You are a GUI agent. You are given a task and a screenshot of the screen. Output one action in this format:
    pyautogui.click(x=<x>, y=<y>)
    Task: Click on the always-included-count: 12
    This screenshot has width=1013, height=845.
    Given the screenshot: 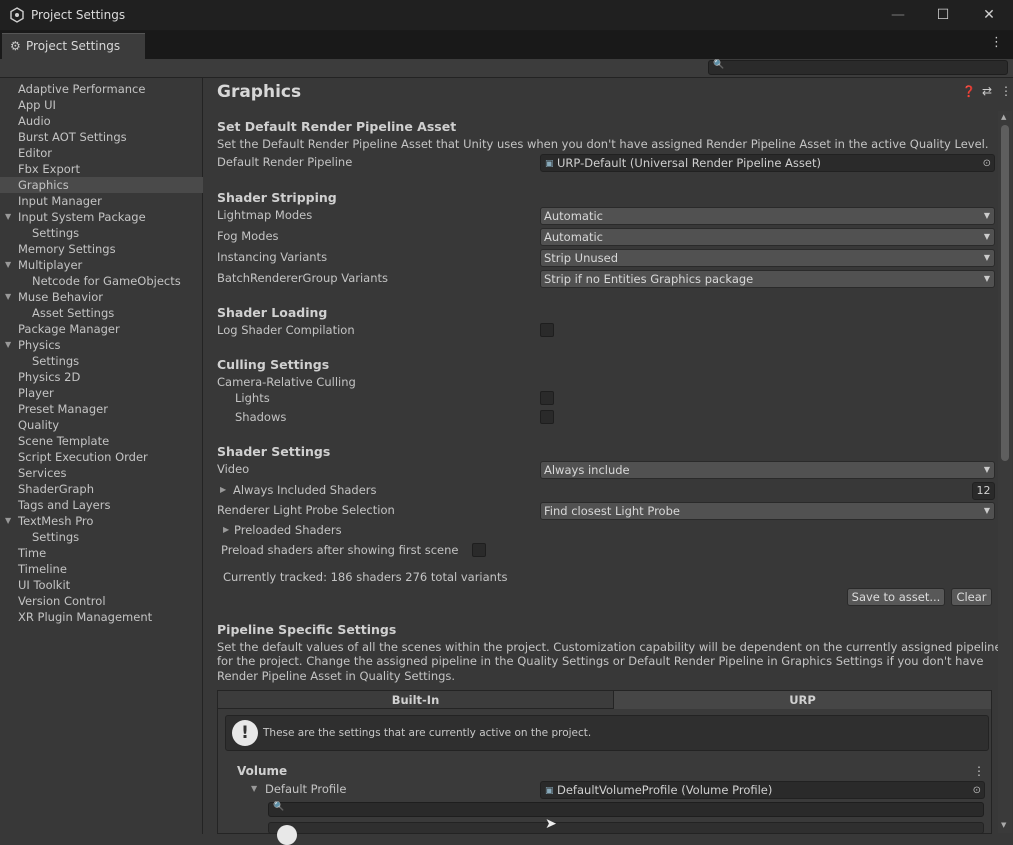 What is the action you would take?
    pyautogui.click(x=983, y=491)
    